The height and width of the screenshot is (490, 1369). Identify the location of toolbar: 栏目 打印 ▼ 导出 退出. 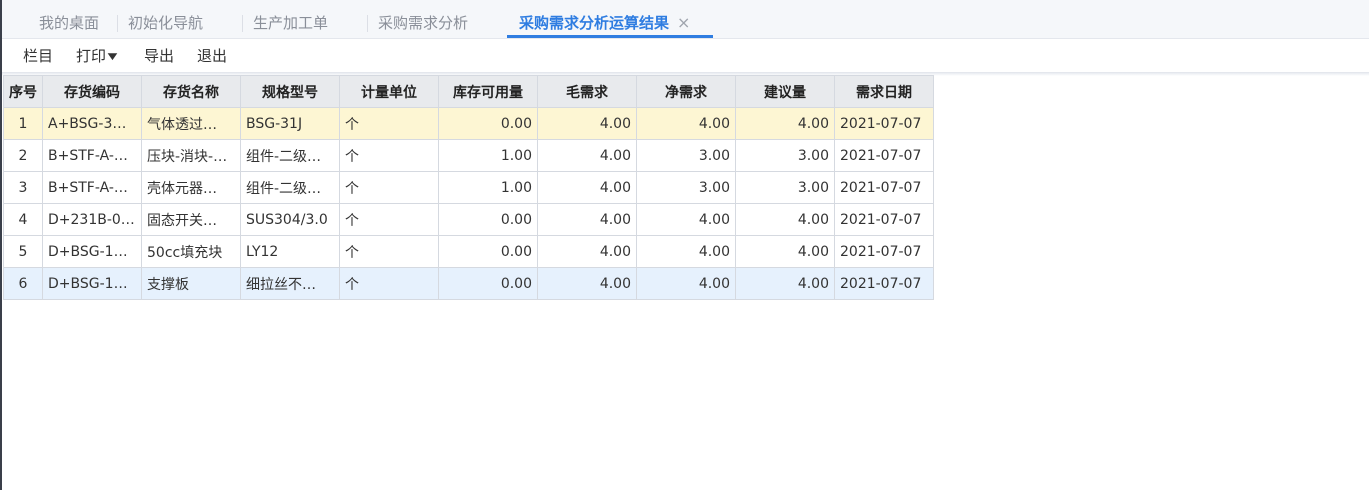
(685, 56).